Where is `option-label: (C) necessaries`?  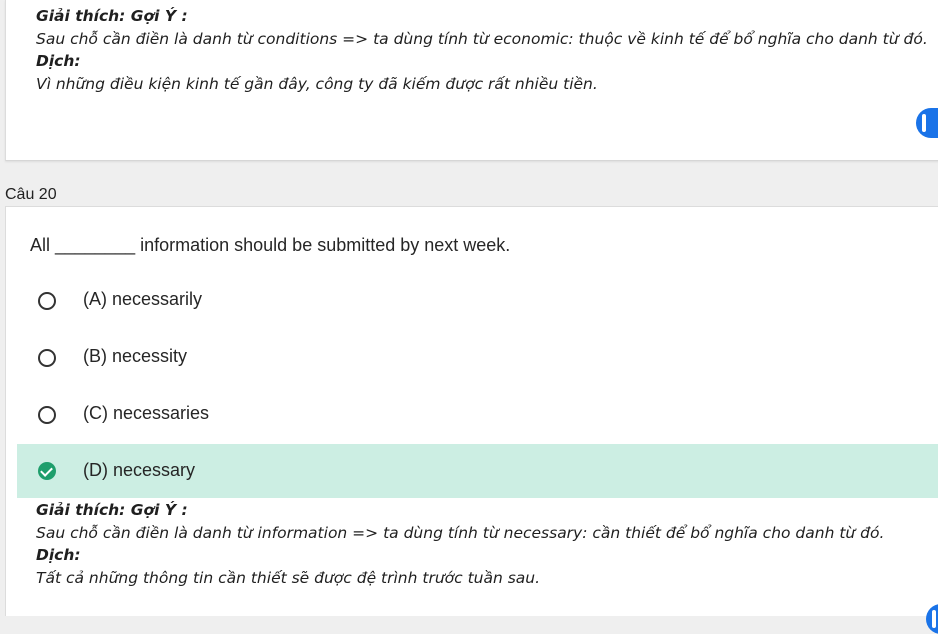
option-label: (C) necessaries is located at coordinates (146, 413).